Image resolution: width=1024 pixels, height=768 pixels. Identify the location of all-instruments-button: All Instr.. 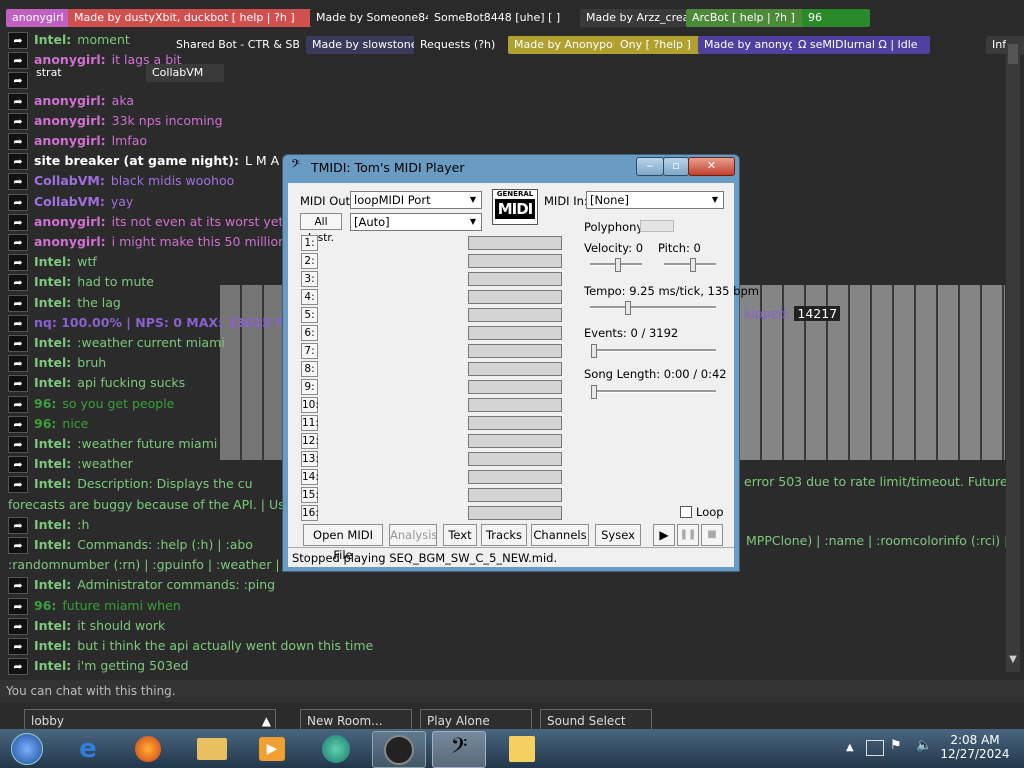
(321, 228).